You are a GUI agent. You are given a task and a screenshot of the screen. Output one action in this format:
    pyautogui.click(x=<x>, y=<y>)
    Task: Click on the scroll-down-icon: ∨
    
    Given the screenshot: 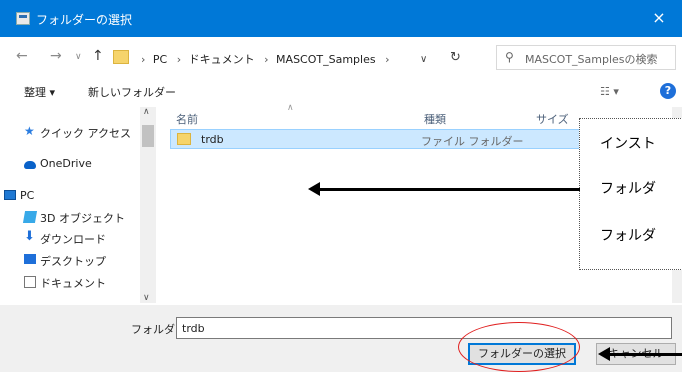 What is the action you would take?
    pyautogui.click(x=146, y=298)
    